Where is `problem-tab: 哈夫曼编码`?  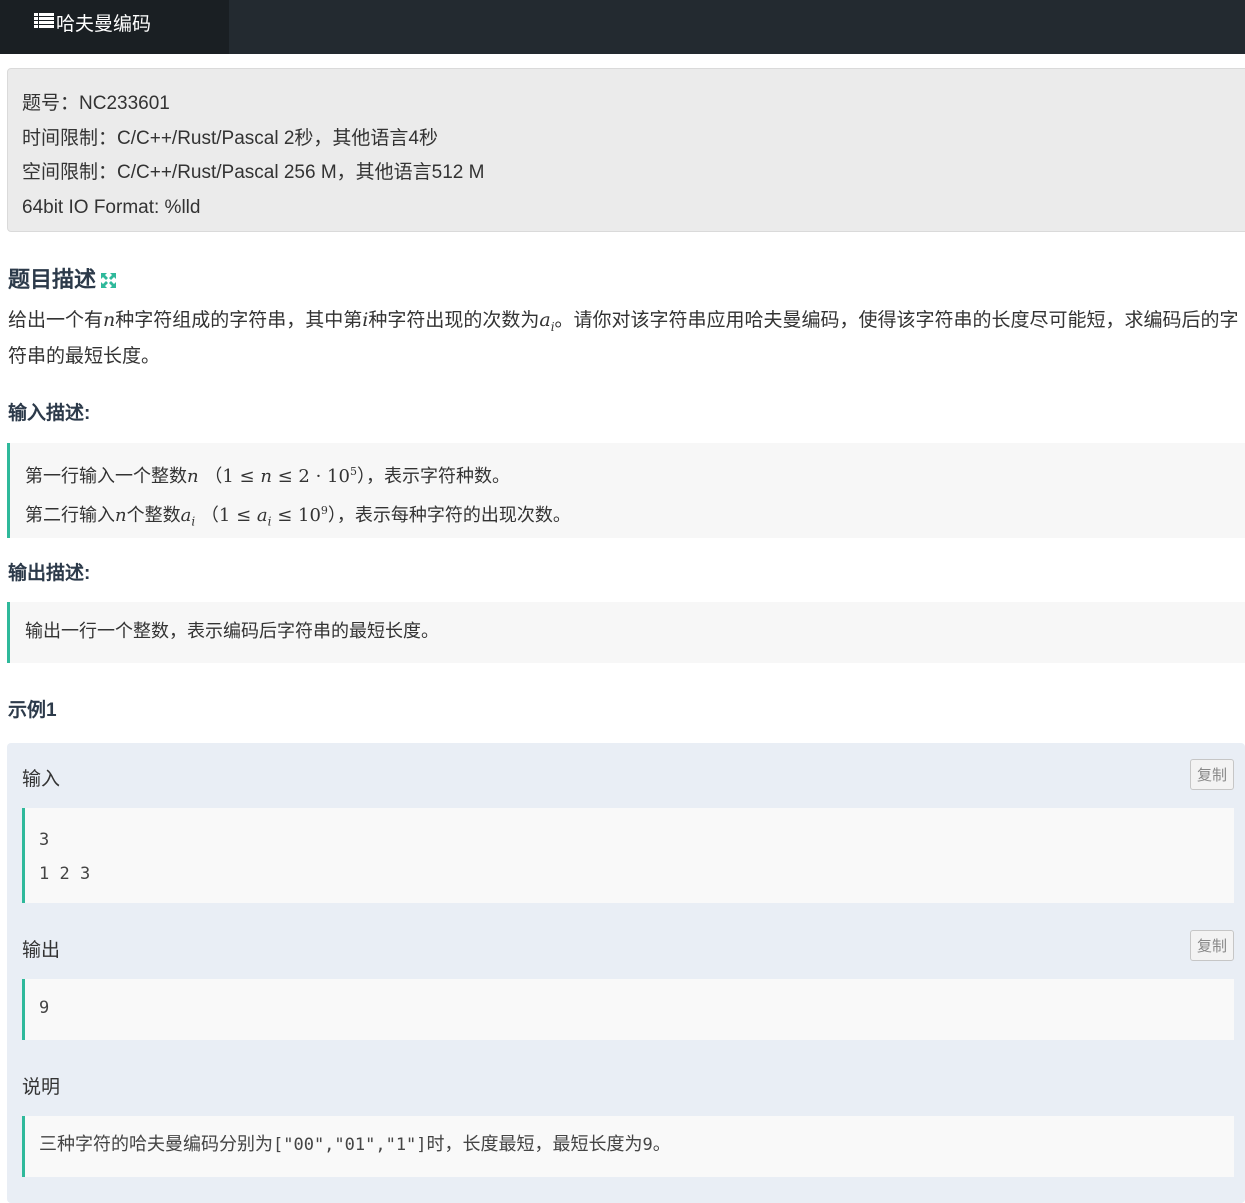 problem-tab: 哈夫曼编码 is located at coordinates (114, 27).